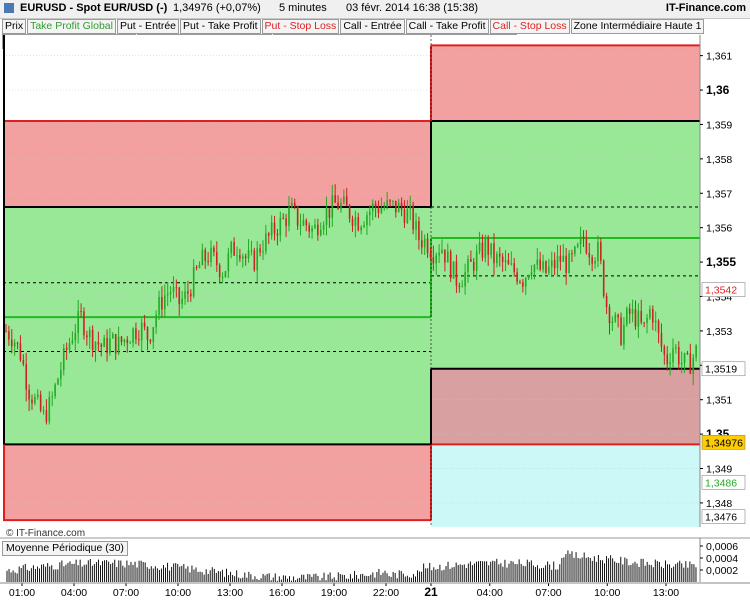 This screenshot has width=750, height=600. What do you see at coordinates (282, 593) in the screenshot?
I see `x-tick-label: 16:00` at bounding box center [282, 593].